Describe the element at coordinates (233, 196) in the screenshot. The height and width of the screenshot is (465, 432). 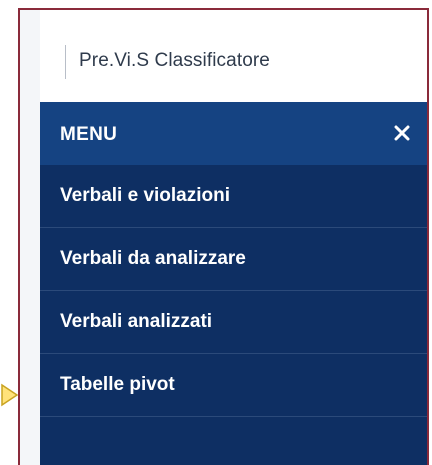
I see `menu-item-verbali-e-violazioni: Verbali e violazioni` at that location.